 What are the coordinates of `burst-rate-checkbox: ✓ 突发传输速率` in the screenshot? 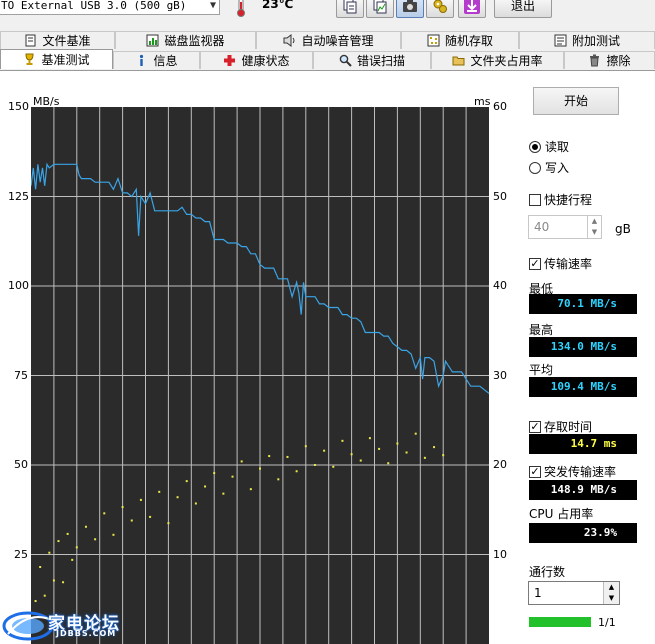 It's located at (572, 471).